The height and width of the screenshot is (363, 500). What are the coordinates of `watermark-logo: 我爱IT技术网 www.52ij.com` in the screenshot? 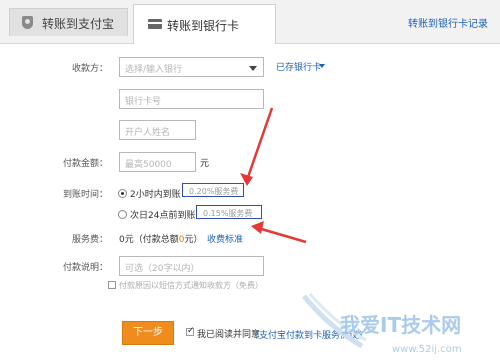 It's located at (398, 324).